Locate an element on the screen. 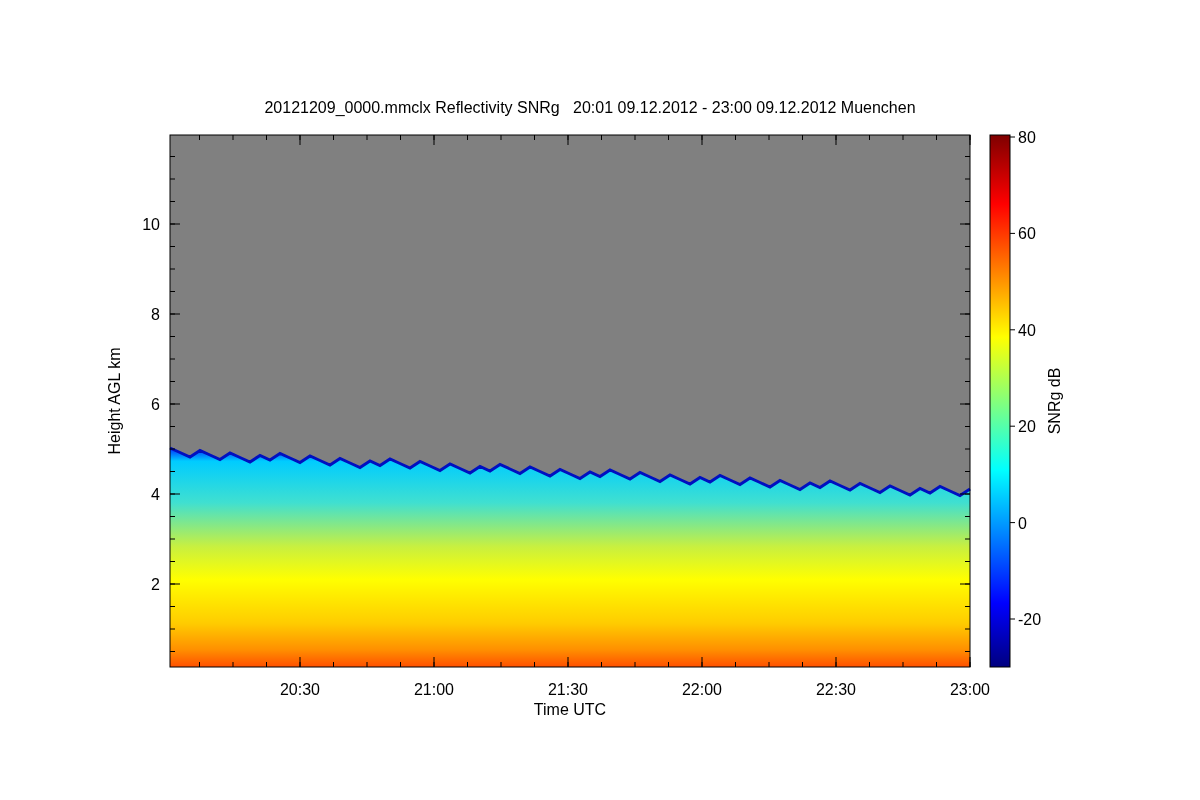 Image resolution: width=1200 pixels, height=800 pixels. y-tick-label: 8 is located at coordinates (155, 314).